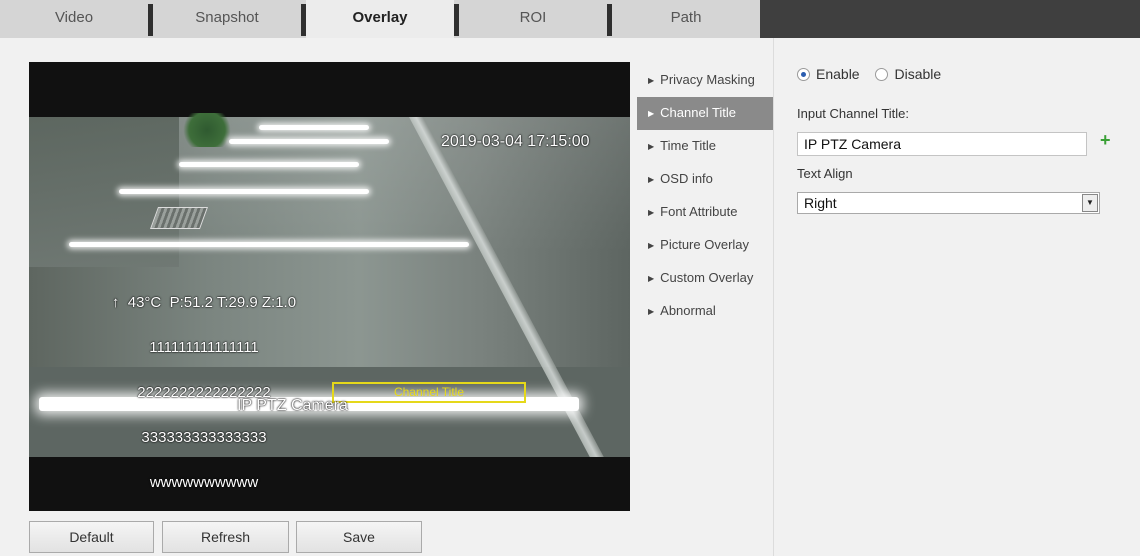 This screenshot has height=556, width=1140. I want to click on enable-radio-group: Enable Disable, so click(875, 76).